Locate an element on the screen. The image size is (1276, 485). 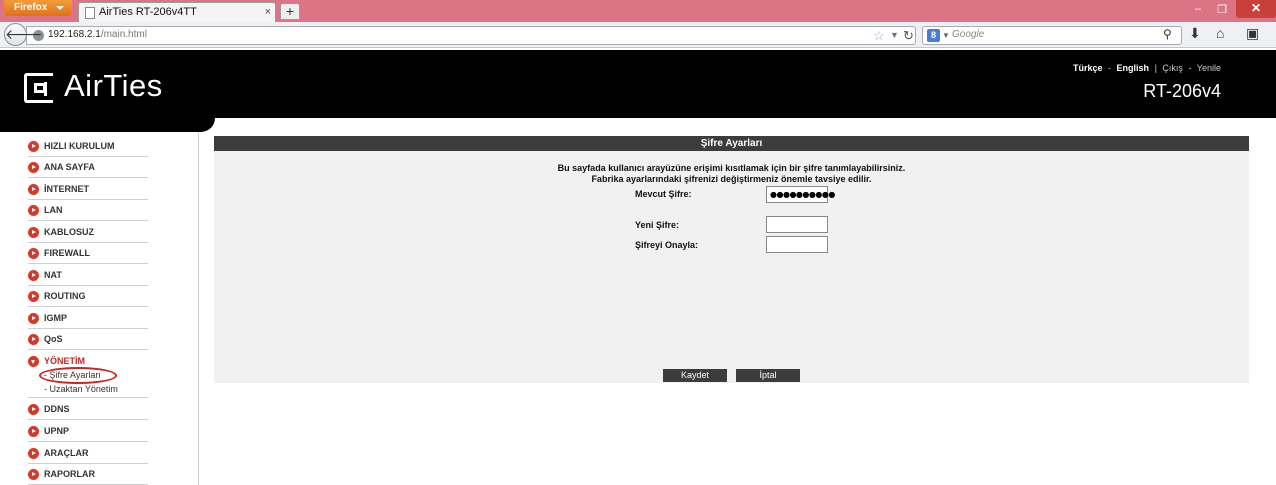
sidebar-divider is located at coordinates (198, 308).